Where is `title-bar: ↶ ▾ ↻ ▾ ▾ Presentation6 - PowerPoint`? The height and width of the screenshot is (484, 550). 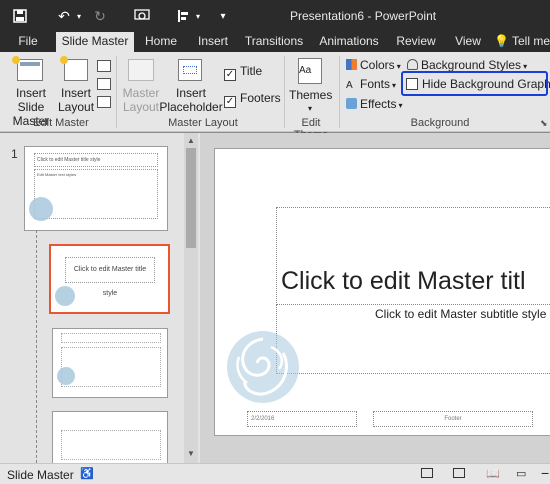 title-bar: ↶ ▾ ↻ ▾ ▾ Presentation6 - PowerPoint is located at coordinates (275, 16).